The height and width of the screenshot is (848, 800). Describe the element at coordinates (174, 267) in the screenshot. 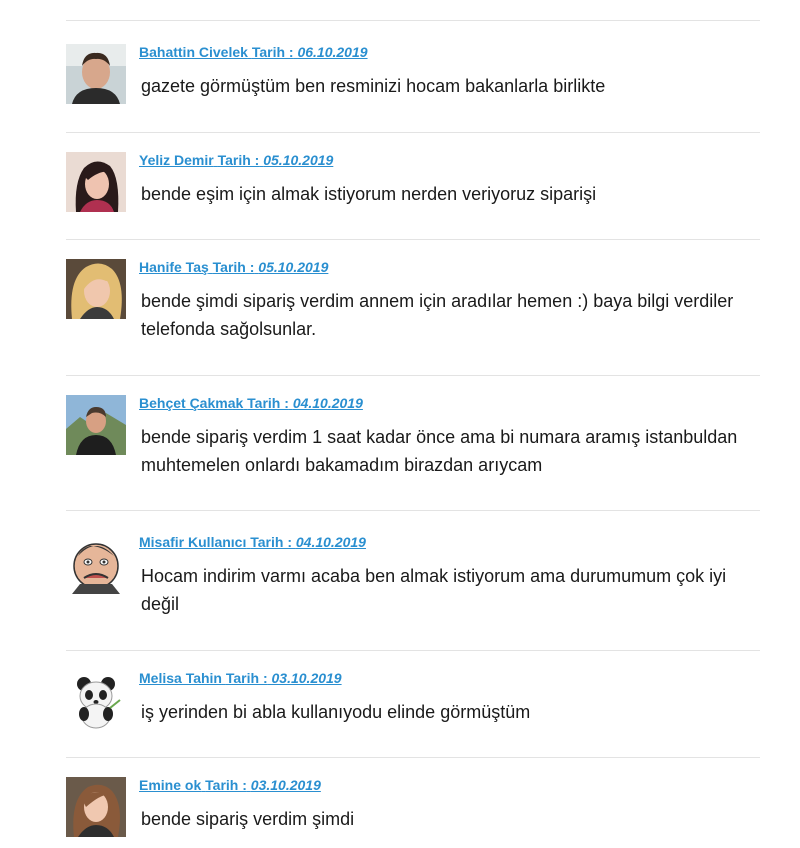

I see `comment-author-name: Hanife Taş` at that location.